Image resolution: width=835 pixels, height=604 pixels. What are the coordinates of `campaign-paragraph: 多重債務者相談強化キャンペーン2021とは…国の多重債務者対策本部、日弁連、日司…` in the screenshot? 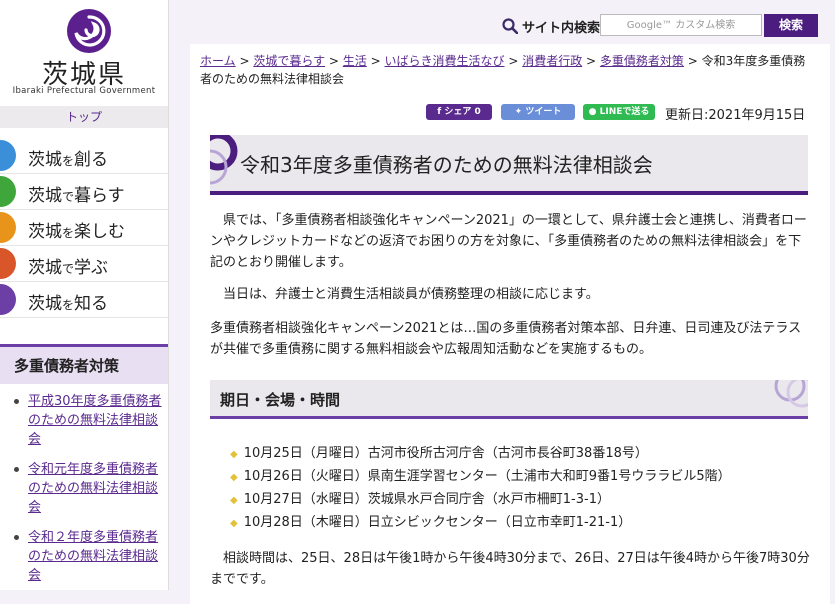 It's located at (506, 339).